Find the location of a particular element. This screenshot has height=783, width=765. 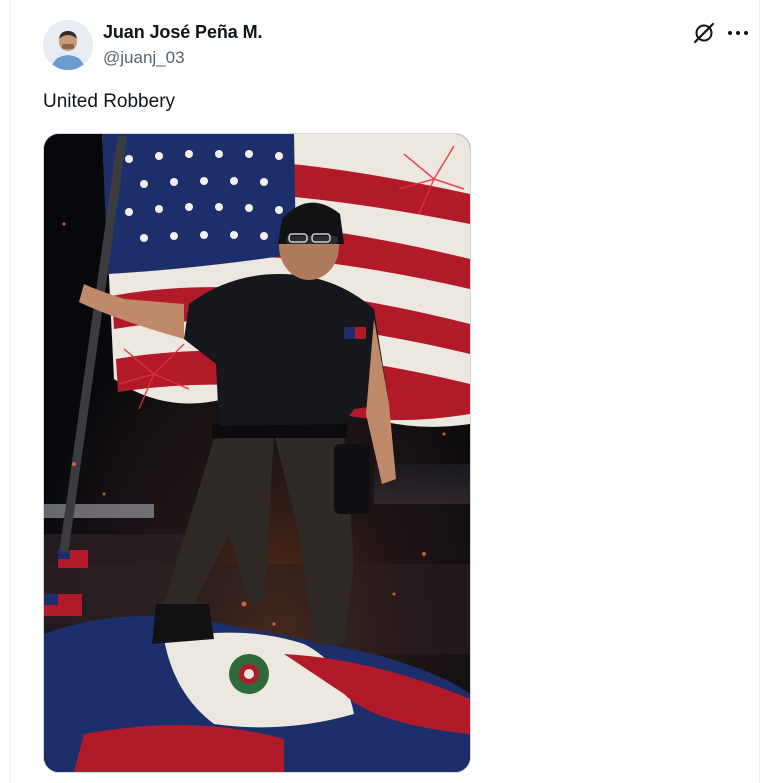

author-avatar is located at coordinates (68, 45).